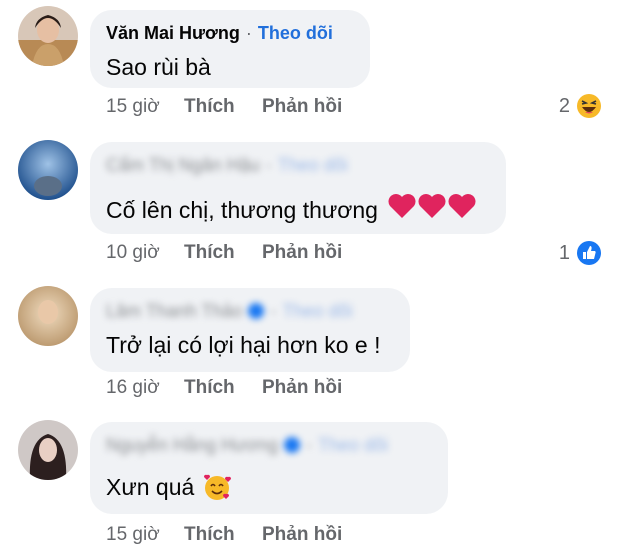 Image resolution: width=620 pixels, height=556 pixels. What do you see at coordinates (150, 487) in the screenshot?
I see `comment-text: Xưn quá` at bounding box center [150, 487].